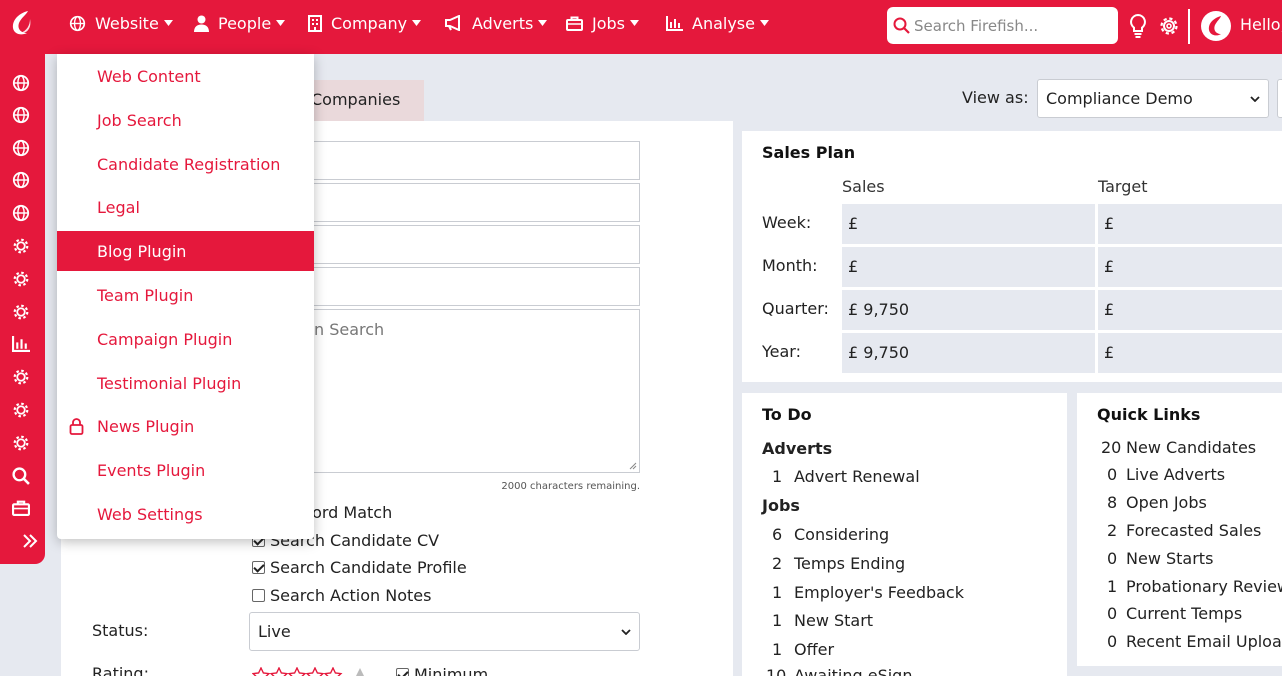 The height and width of the screenshot is (676, 1282). What do you see at coordinates (1166, 474) in the screenshot?
I see `quick-link: 0 Live Adverts` at bounding box center [1166, 474].